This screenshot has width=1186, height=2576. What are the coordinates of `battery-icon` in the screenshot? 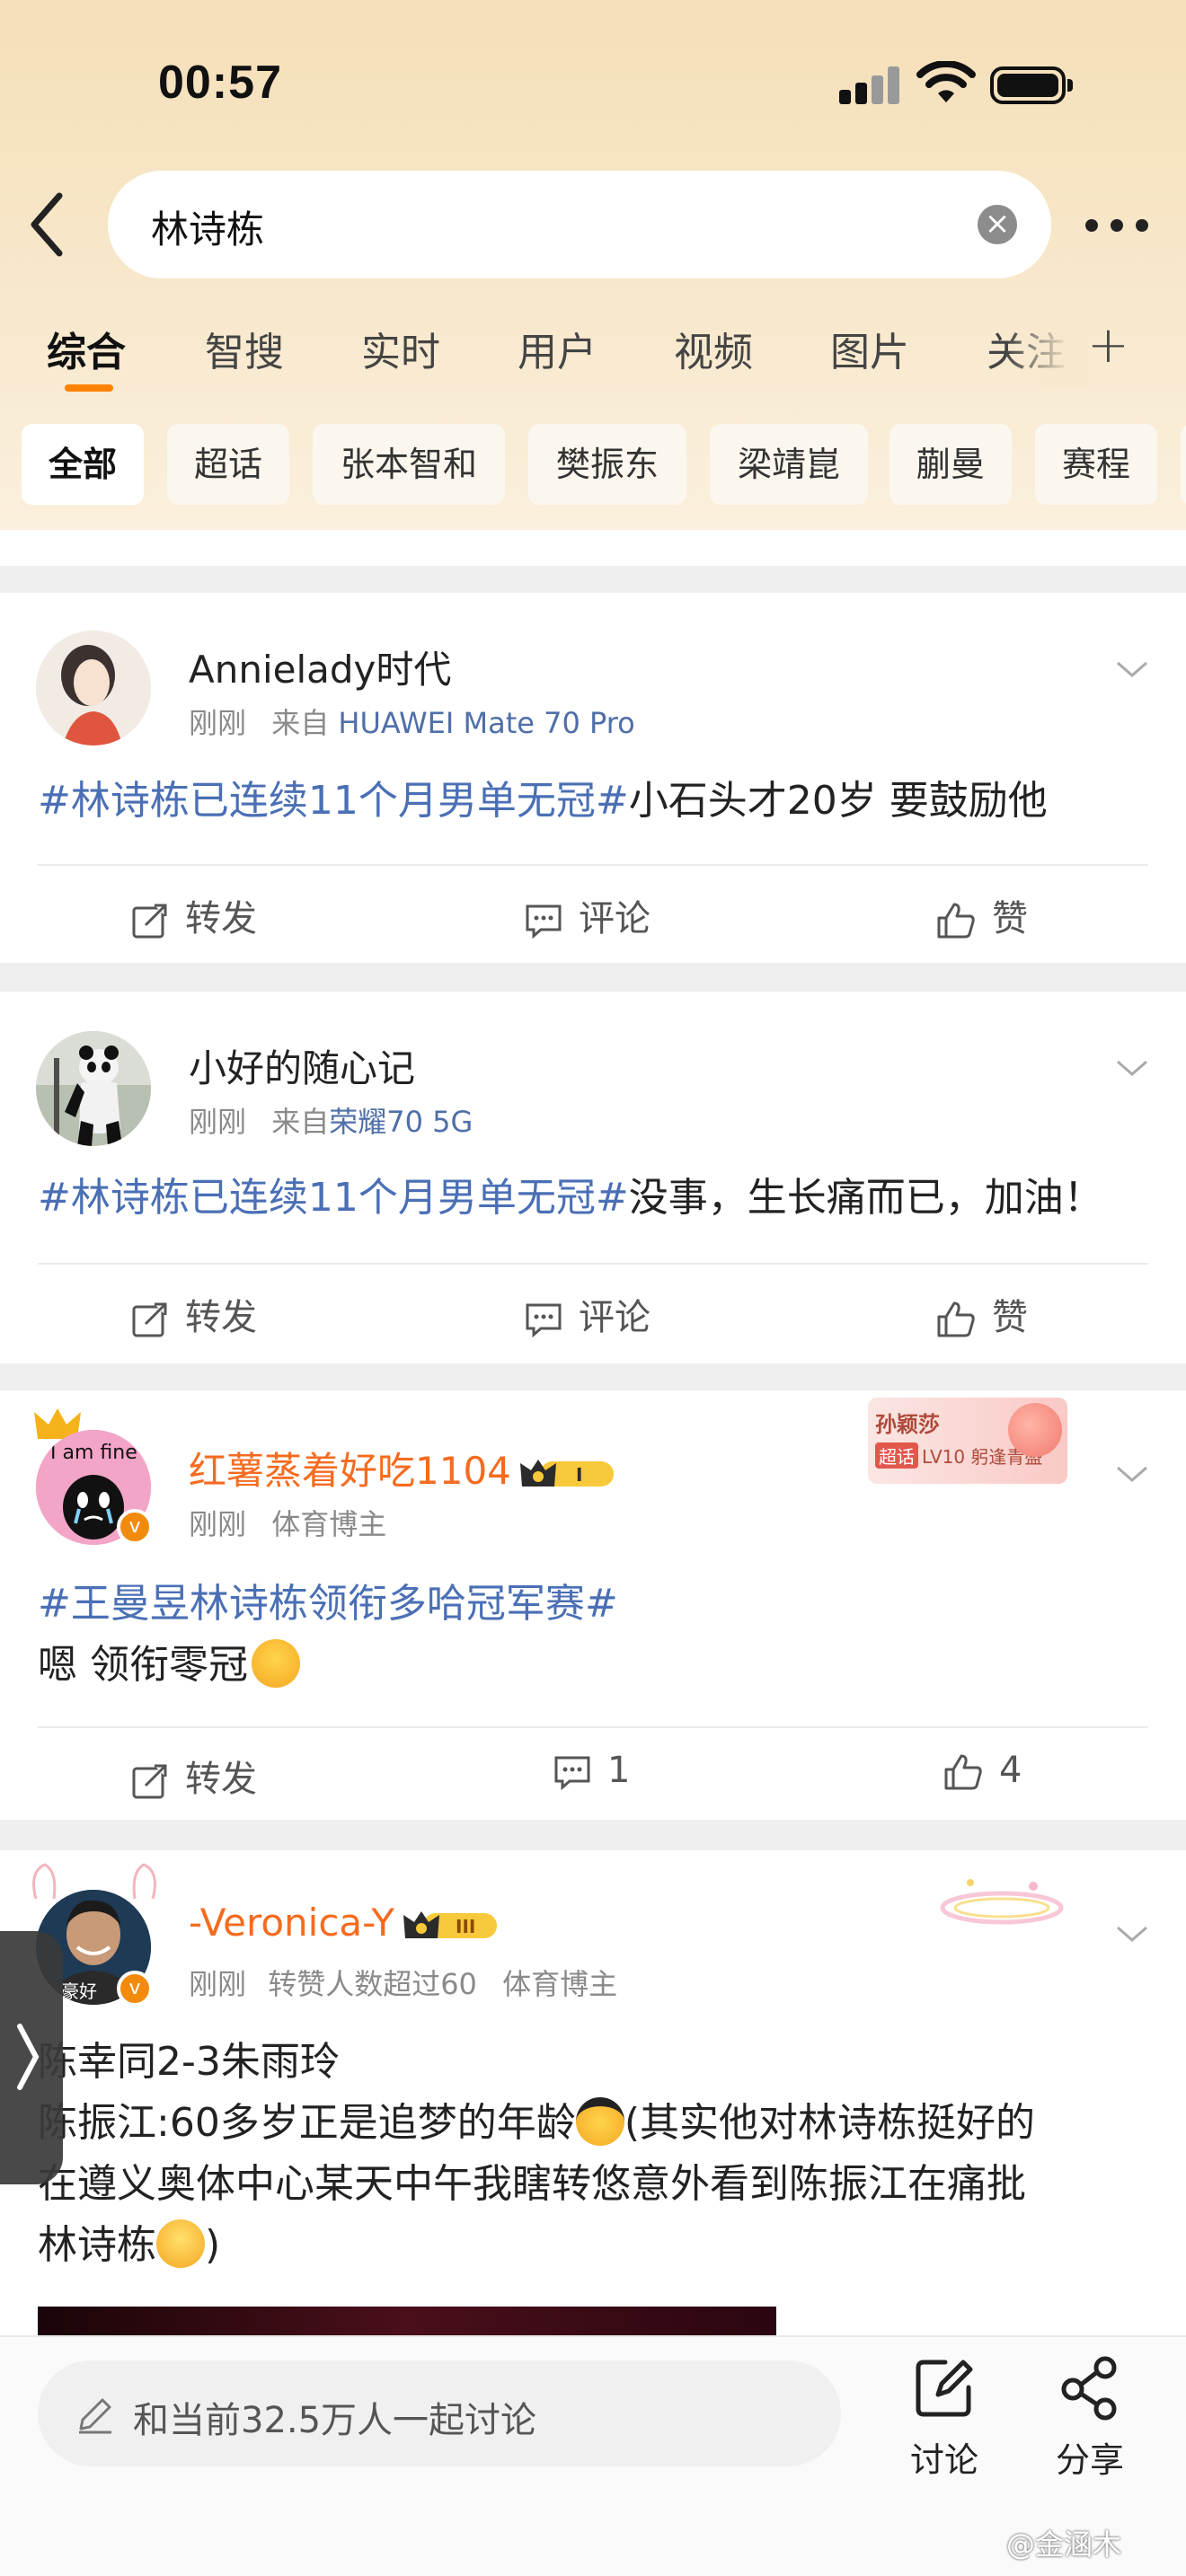 It's located at (1031, 85).